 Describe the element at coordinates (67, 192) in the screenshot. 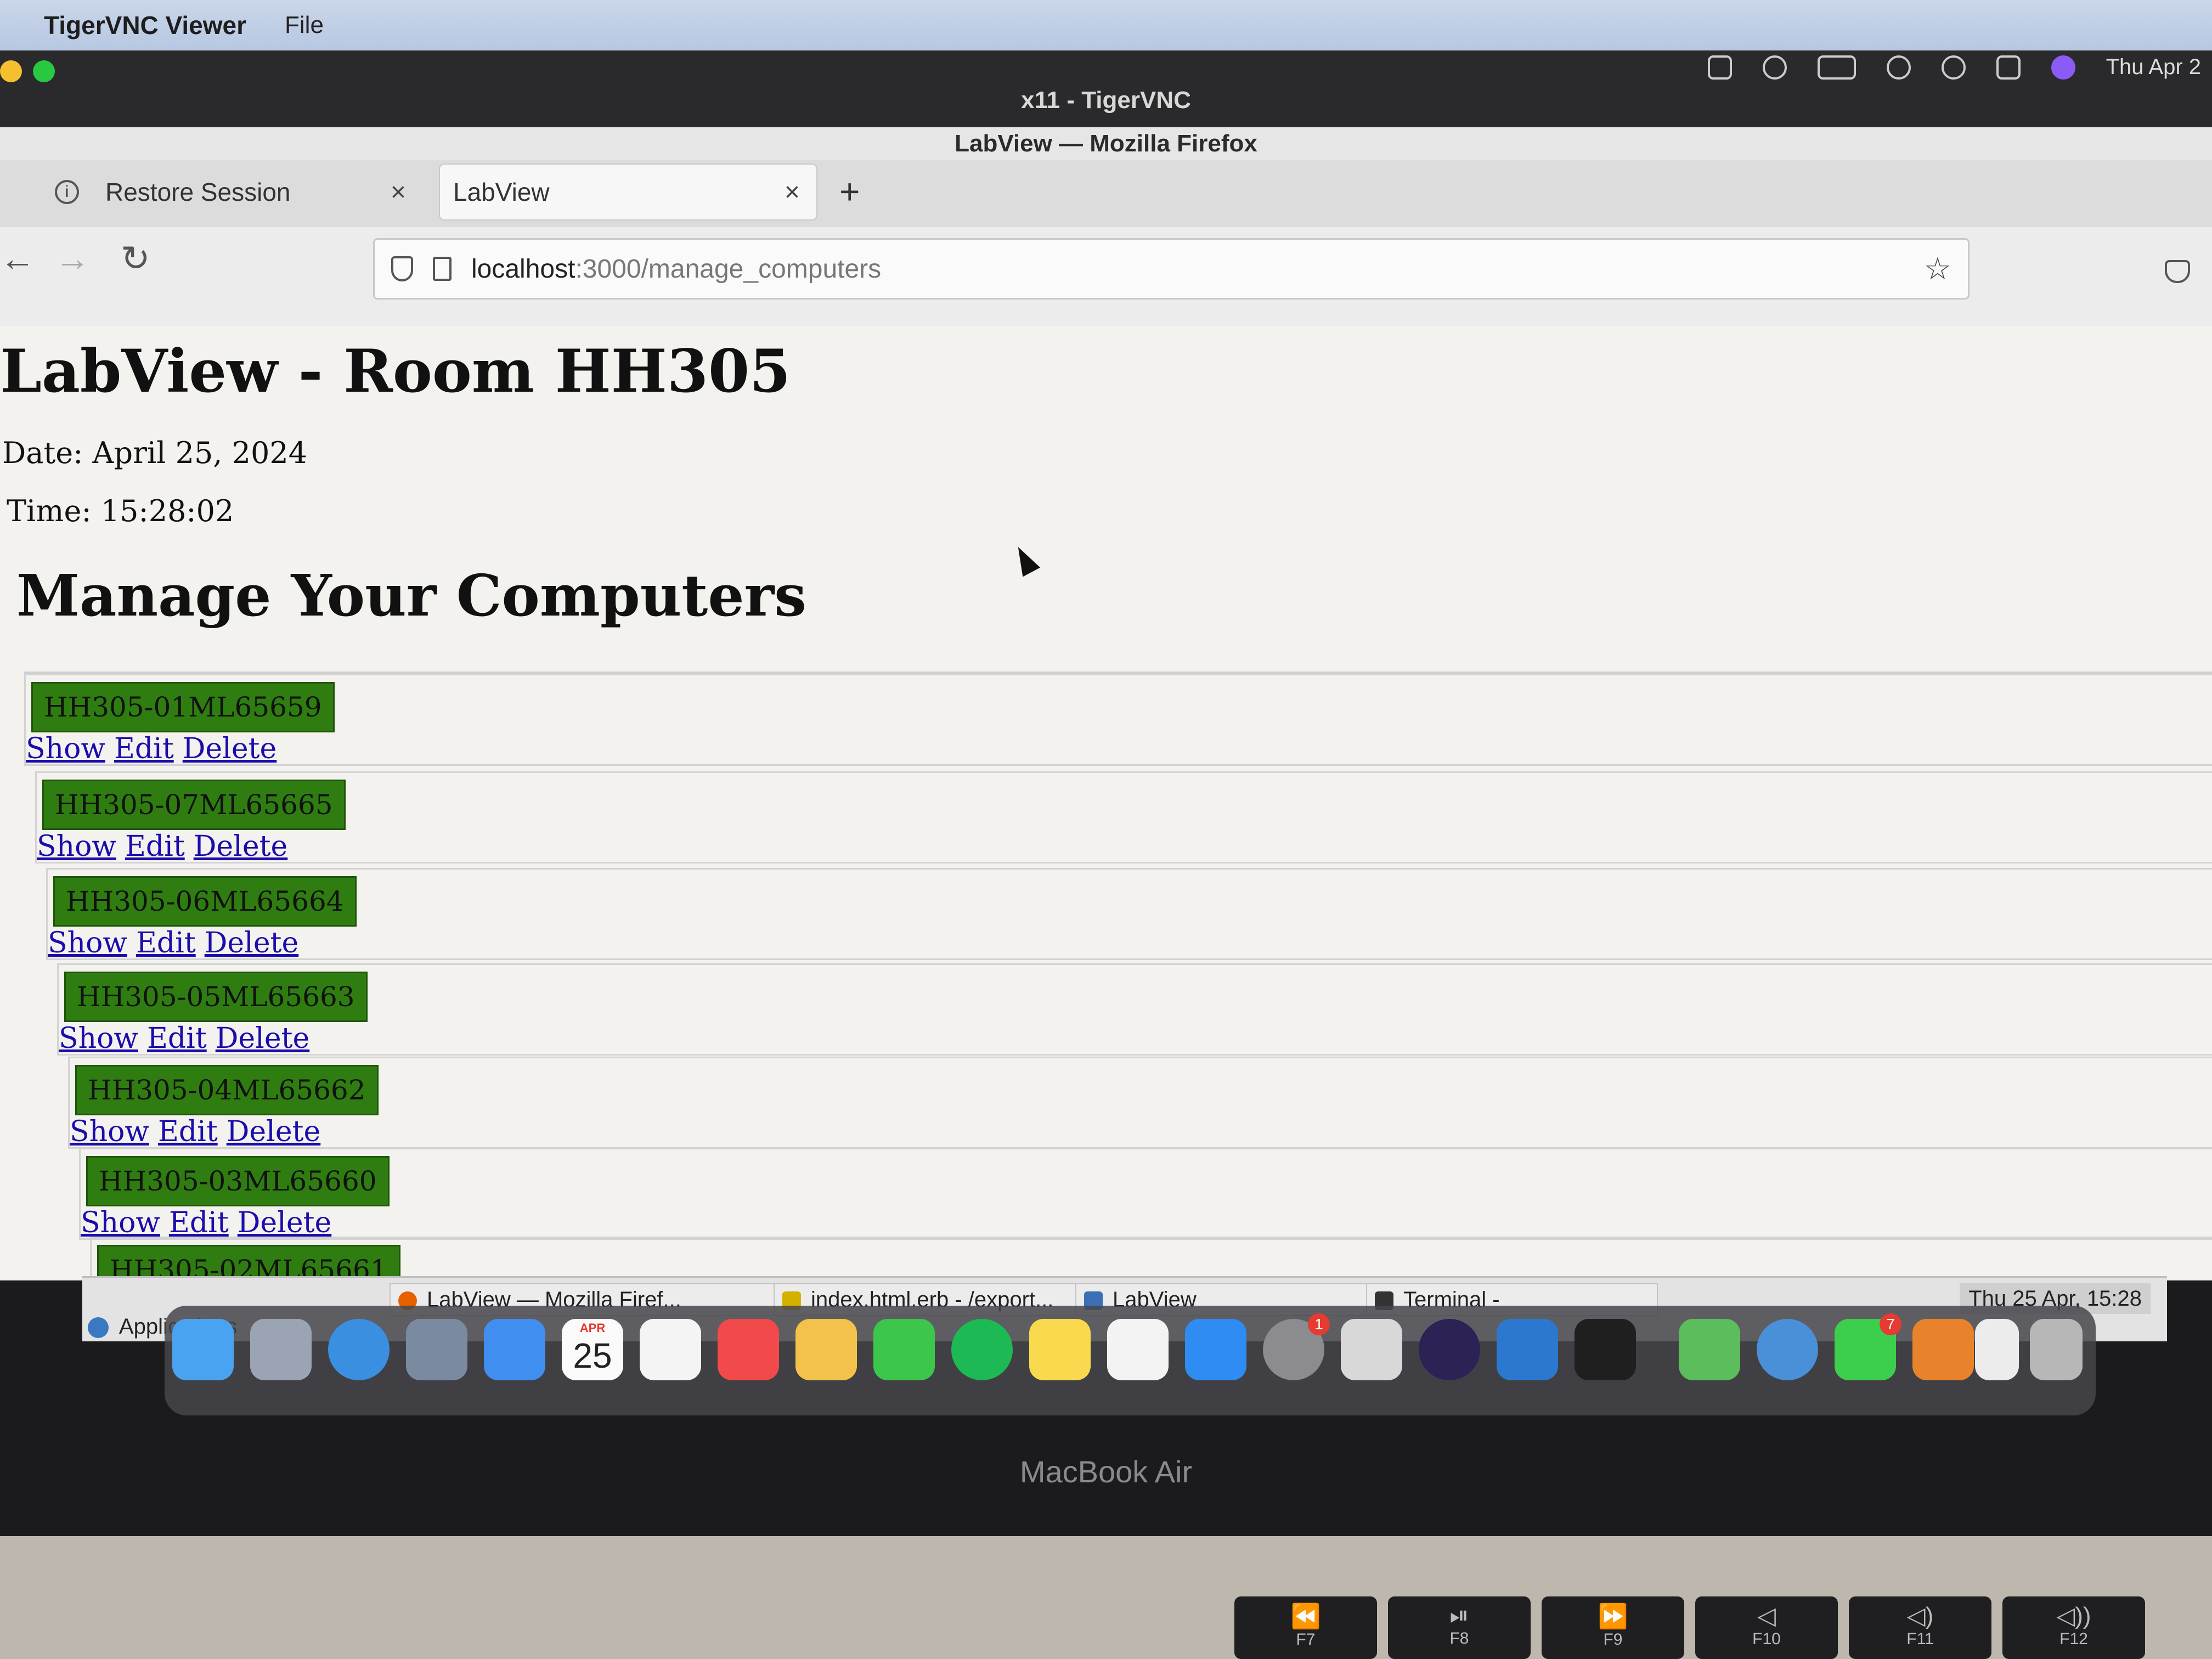

I see `info-icon: i` at that location.